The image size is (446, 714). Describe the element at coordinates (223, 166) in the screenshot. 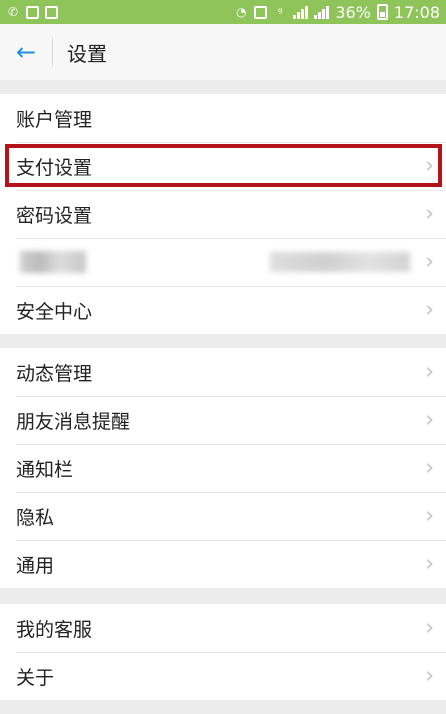

I see `settings-item-payment-settings: 支付设置 ›` at that location.